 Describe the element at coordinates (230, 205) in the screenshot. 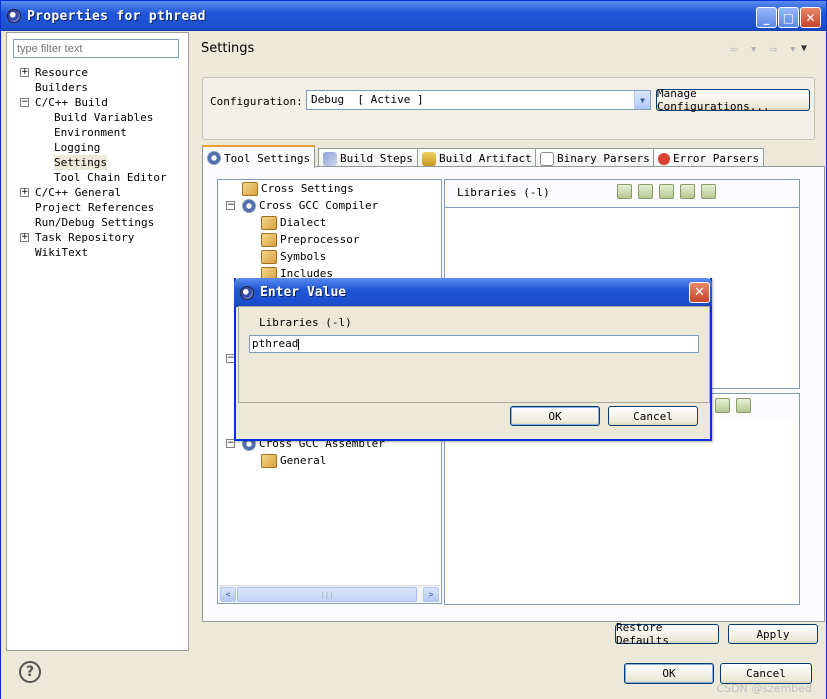

I see `collapse-cross-gcc-compiler: −` at that location.